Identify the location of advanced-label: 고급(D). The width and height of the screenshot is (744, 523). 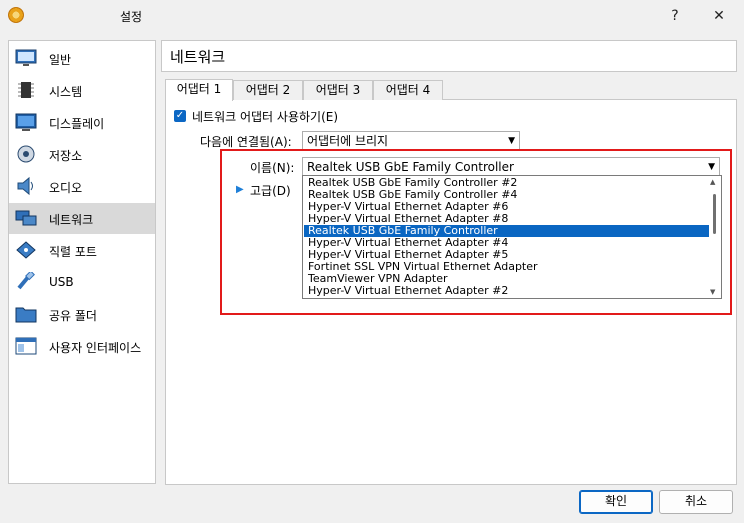
(270, 190).